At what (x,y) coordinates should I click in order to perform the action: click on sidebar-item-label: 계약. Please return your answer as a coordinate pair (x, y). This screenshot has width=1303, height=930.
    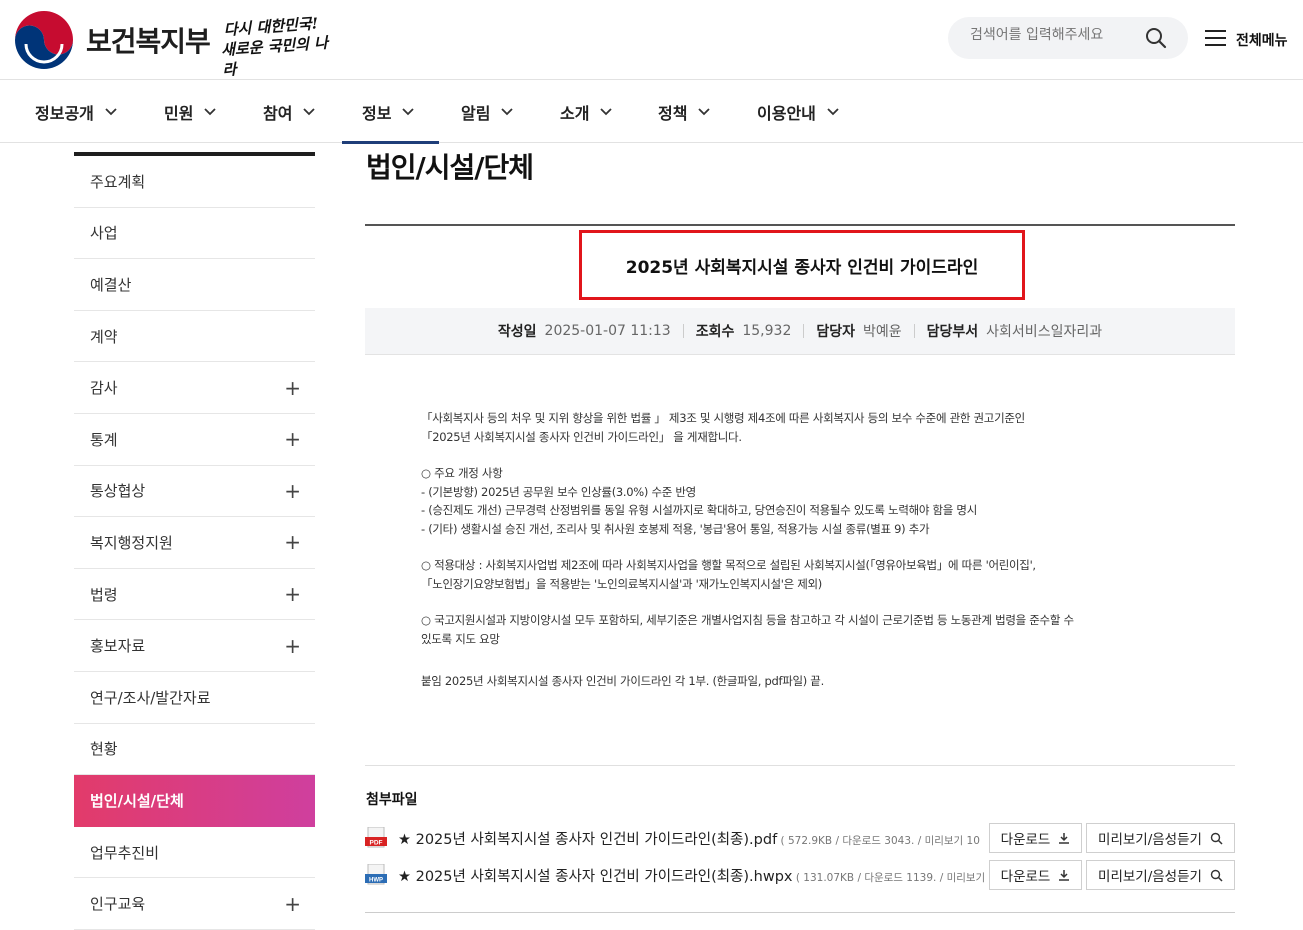
    Looking at the image, I should click on (104, 336).